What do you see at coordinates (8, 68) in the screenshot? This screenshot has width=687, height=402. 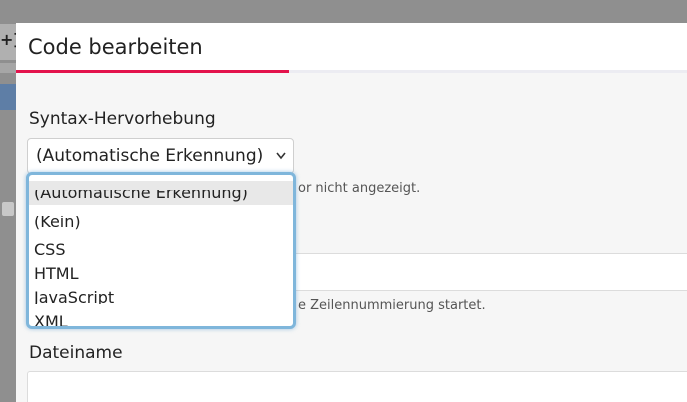 I see `background-strip` at bounding box center [8, 68].